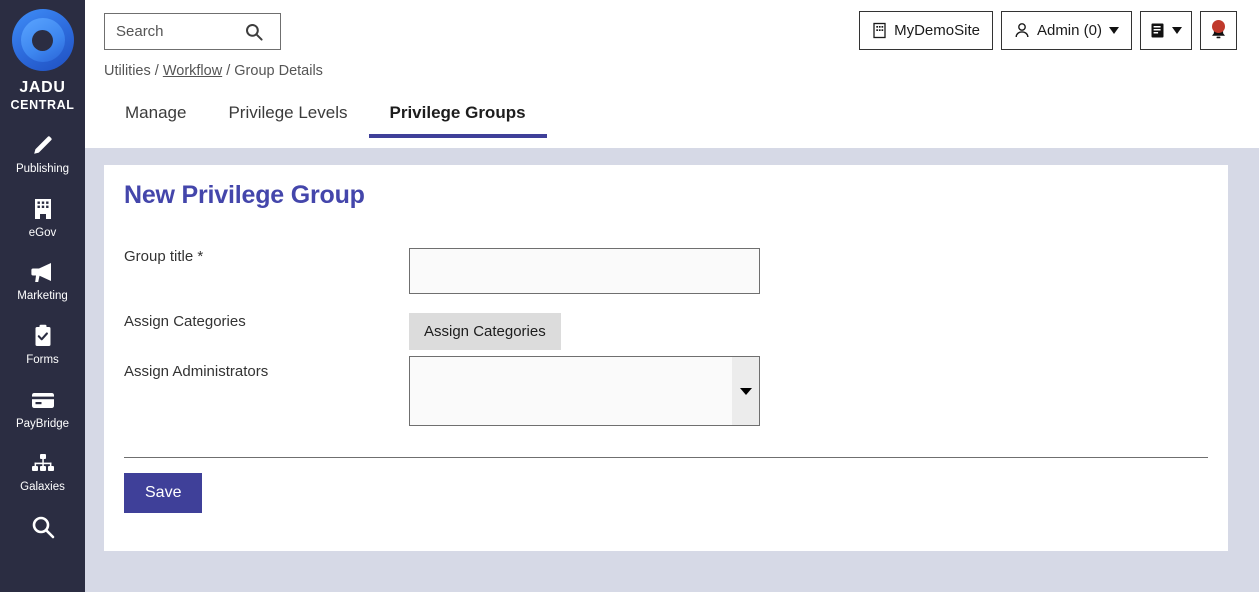 This screenshot has height=592, width=1259. What do you see at coordinates (264, 256) in the screenshot?
I see `group-title-label: Group title *` at bounding box center [264, 256].